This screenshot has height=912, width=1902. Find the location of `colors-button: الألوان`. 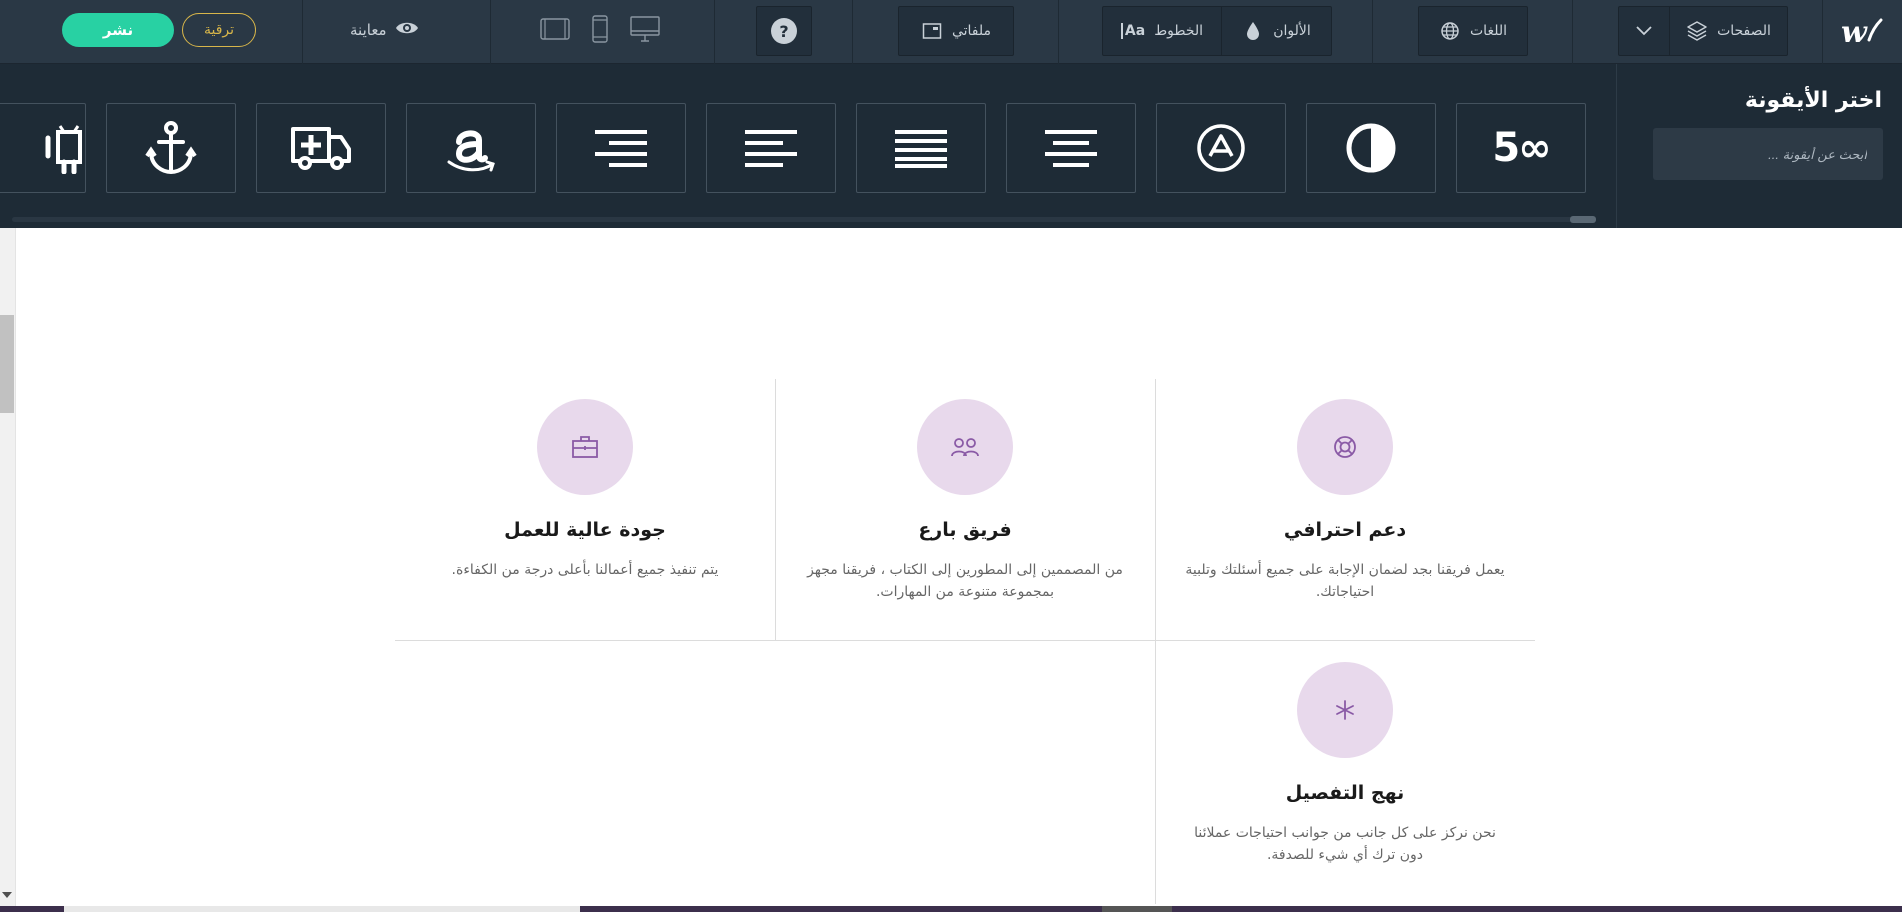

colors-button: الألوان is located at coordinates (1276, 31).